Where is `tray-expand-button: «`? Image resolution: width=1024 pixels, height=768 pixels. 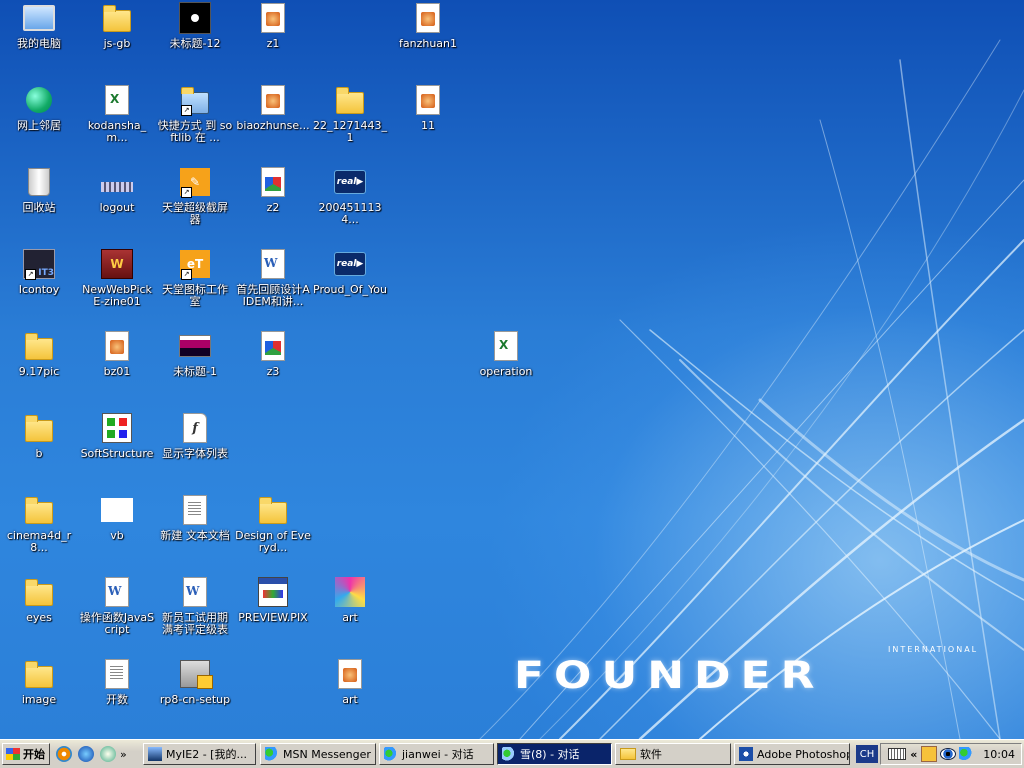 tray-expand-button: « is located at coordinates (913, 754).